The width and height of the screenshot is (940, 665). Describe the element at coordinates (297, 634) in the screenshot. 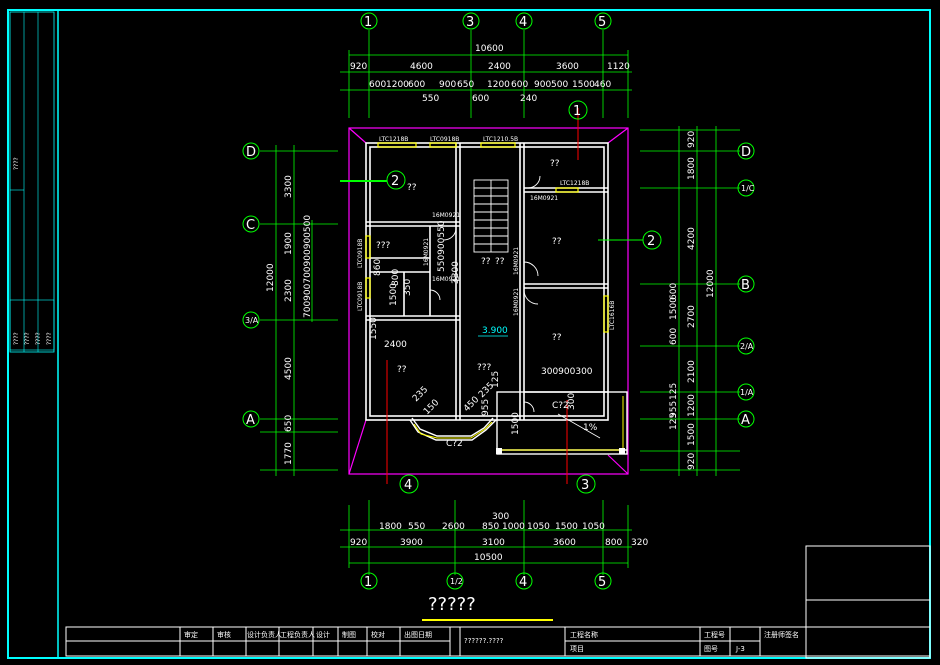

I see `svg-text: 工程负责人` at that location.